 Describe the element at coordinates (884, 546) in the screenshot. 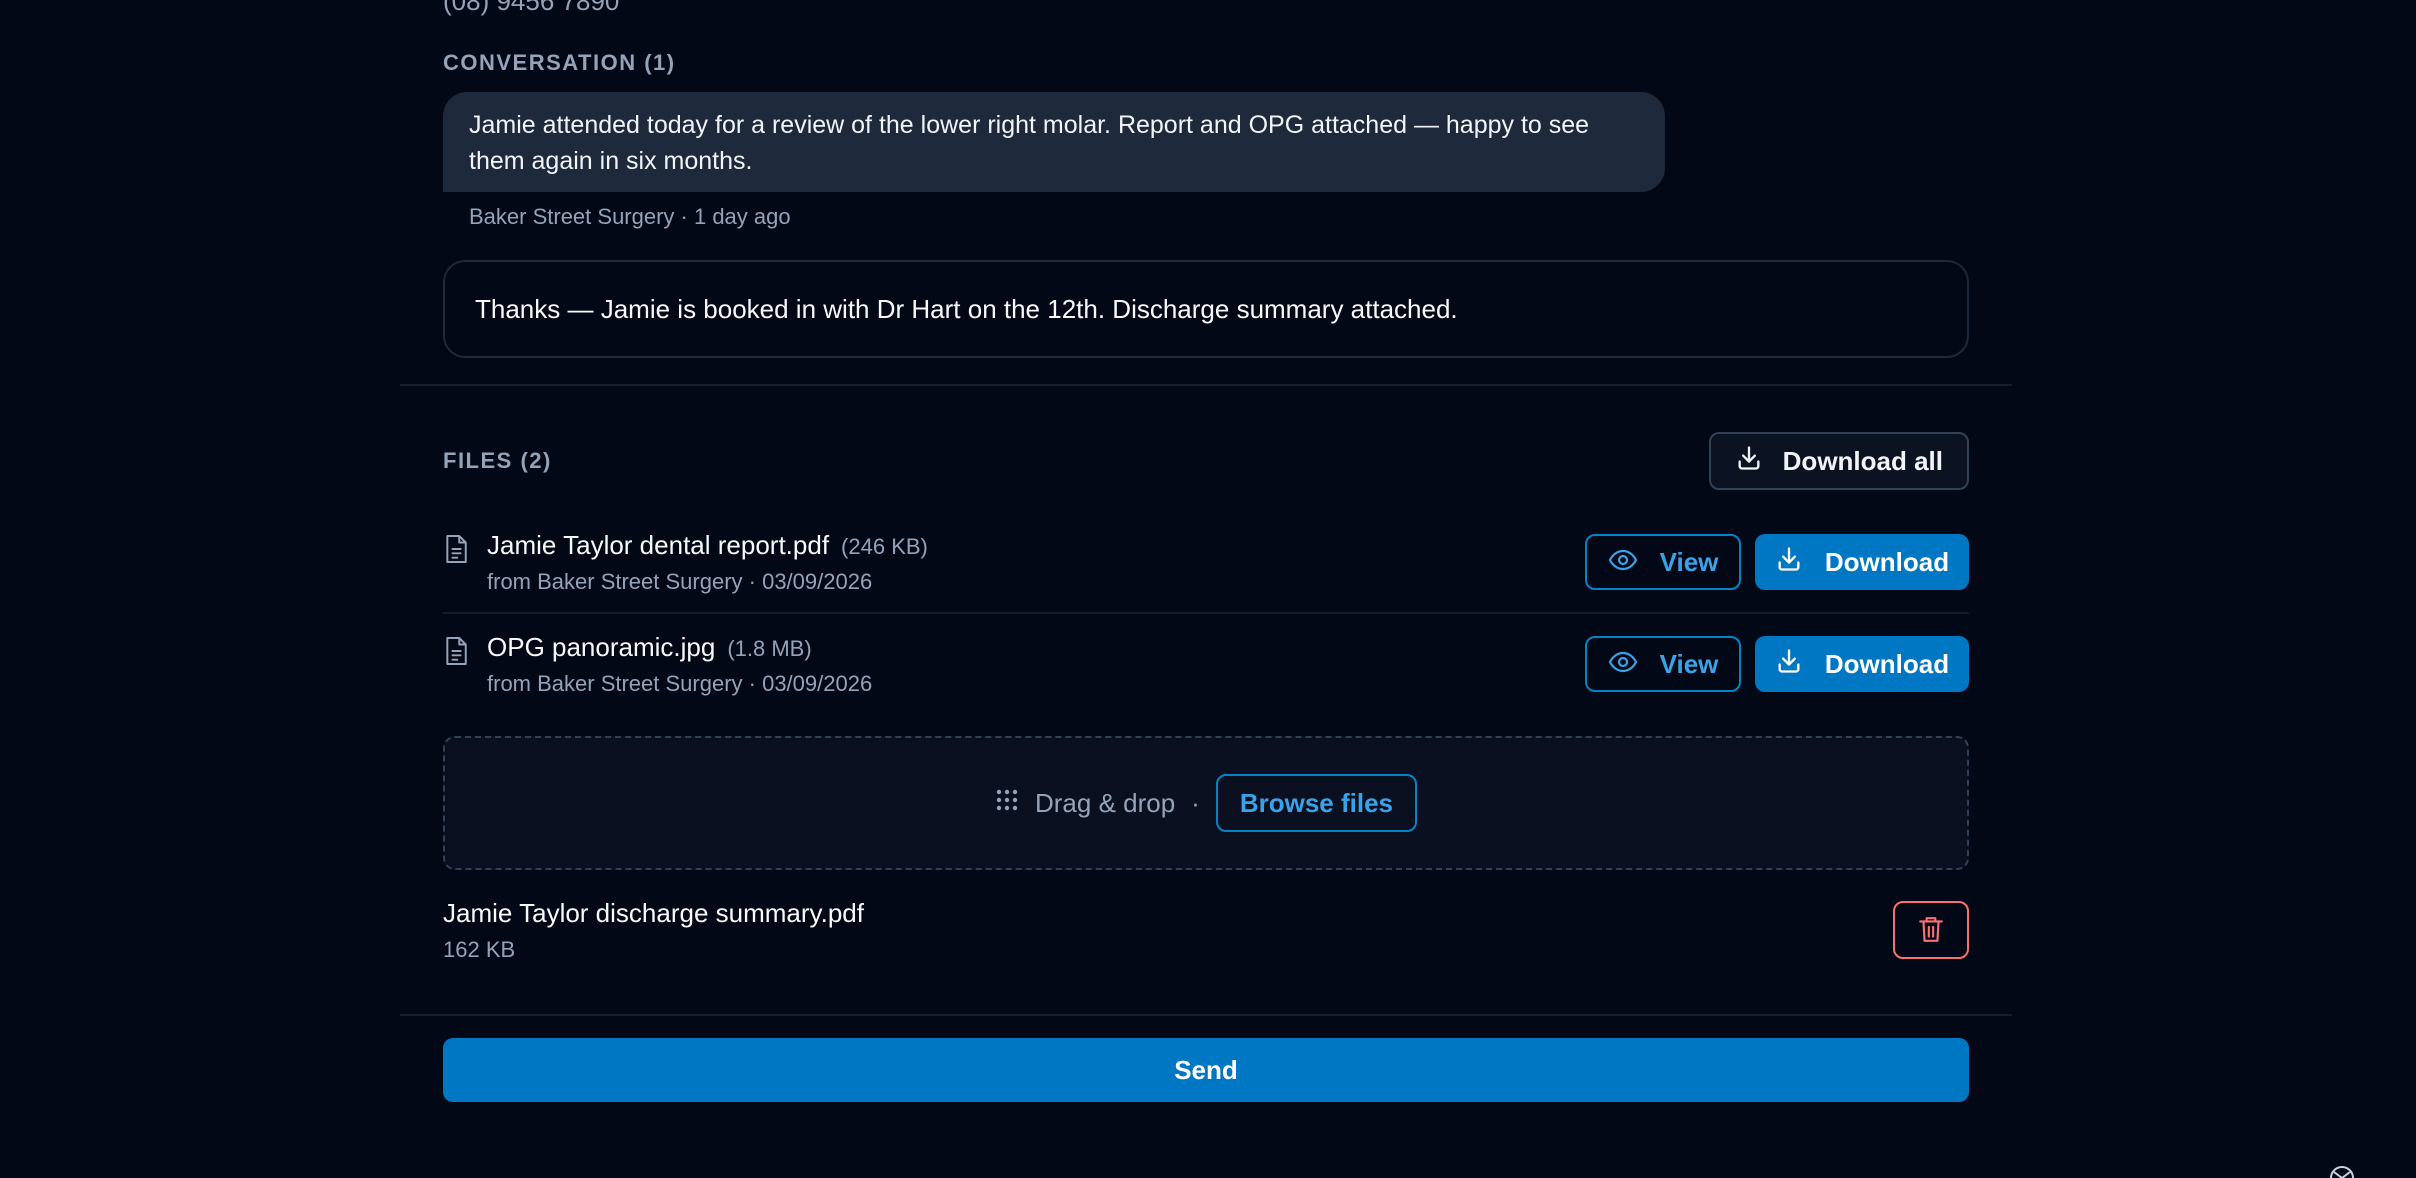

I see `file-size: (246 KB)` at that location.